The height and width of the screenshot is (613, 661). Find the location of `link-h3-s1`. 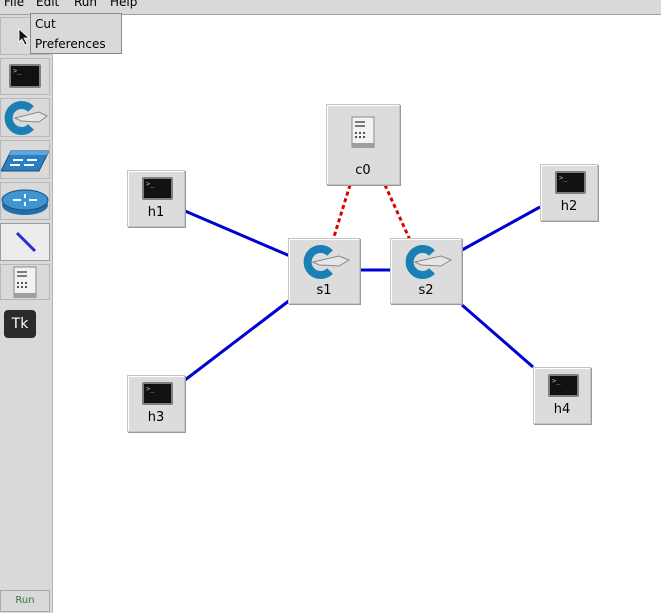

link-h3-s1 is located at coordinates (237, 340).